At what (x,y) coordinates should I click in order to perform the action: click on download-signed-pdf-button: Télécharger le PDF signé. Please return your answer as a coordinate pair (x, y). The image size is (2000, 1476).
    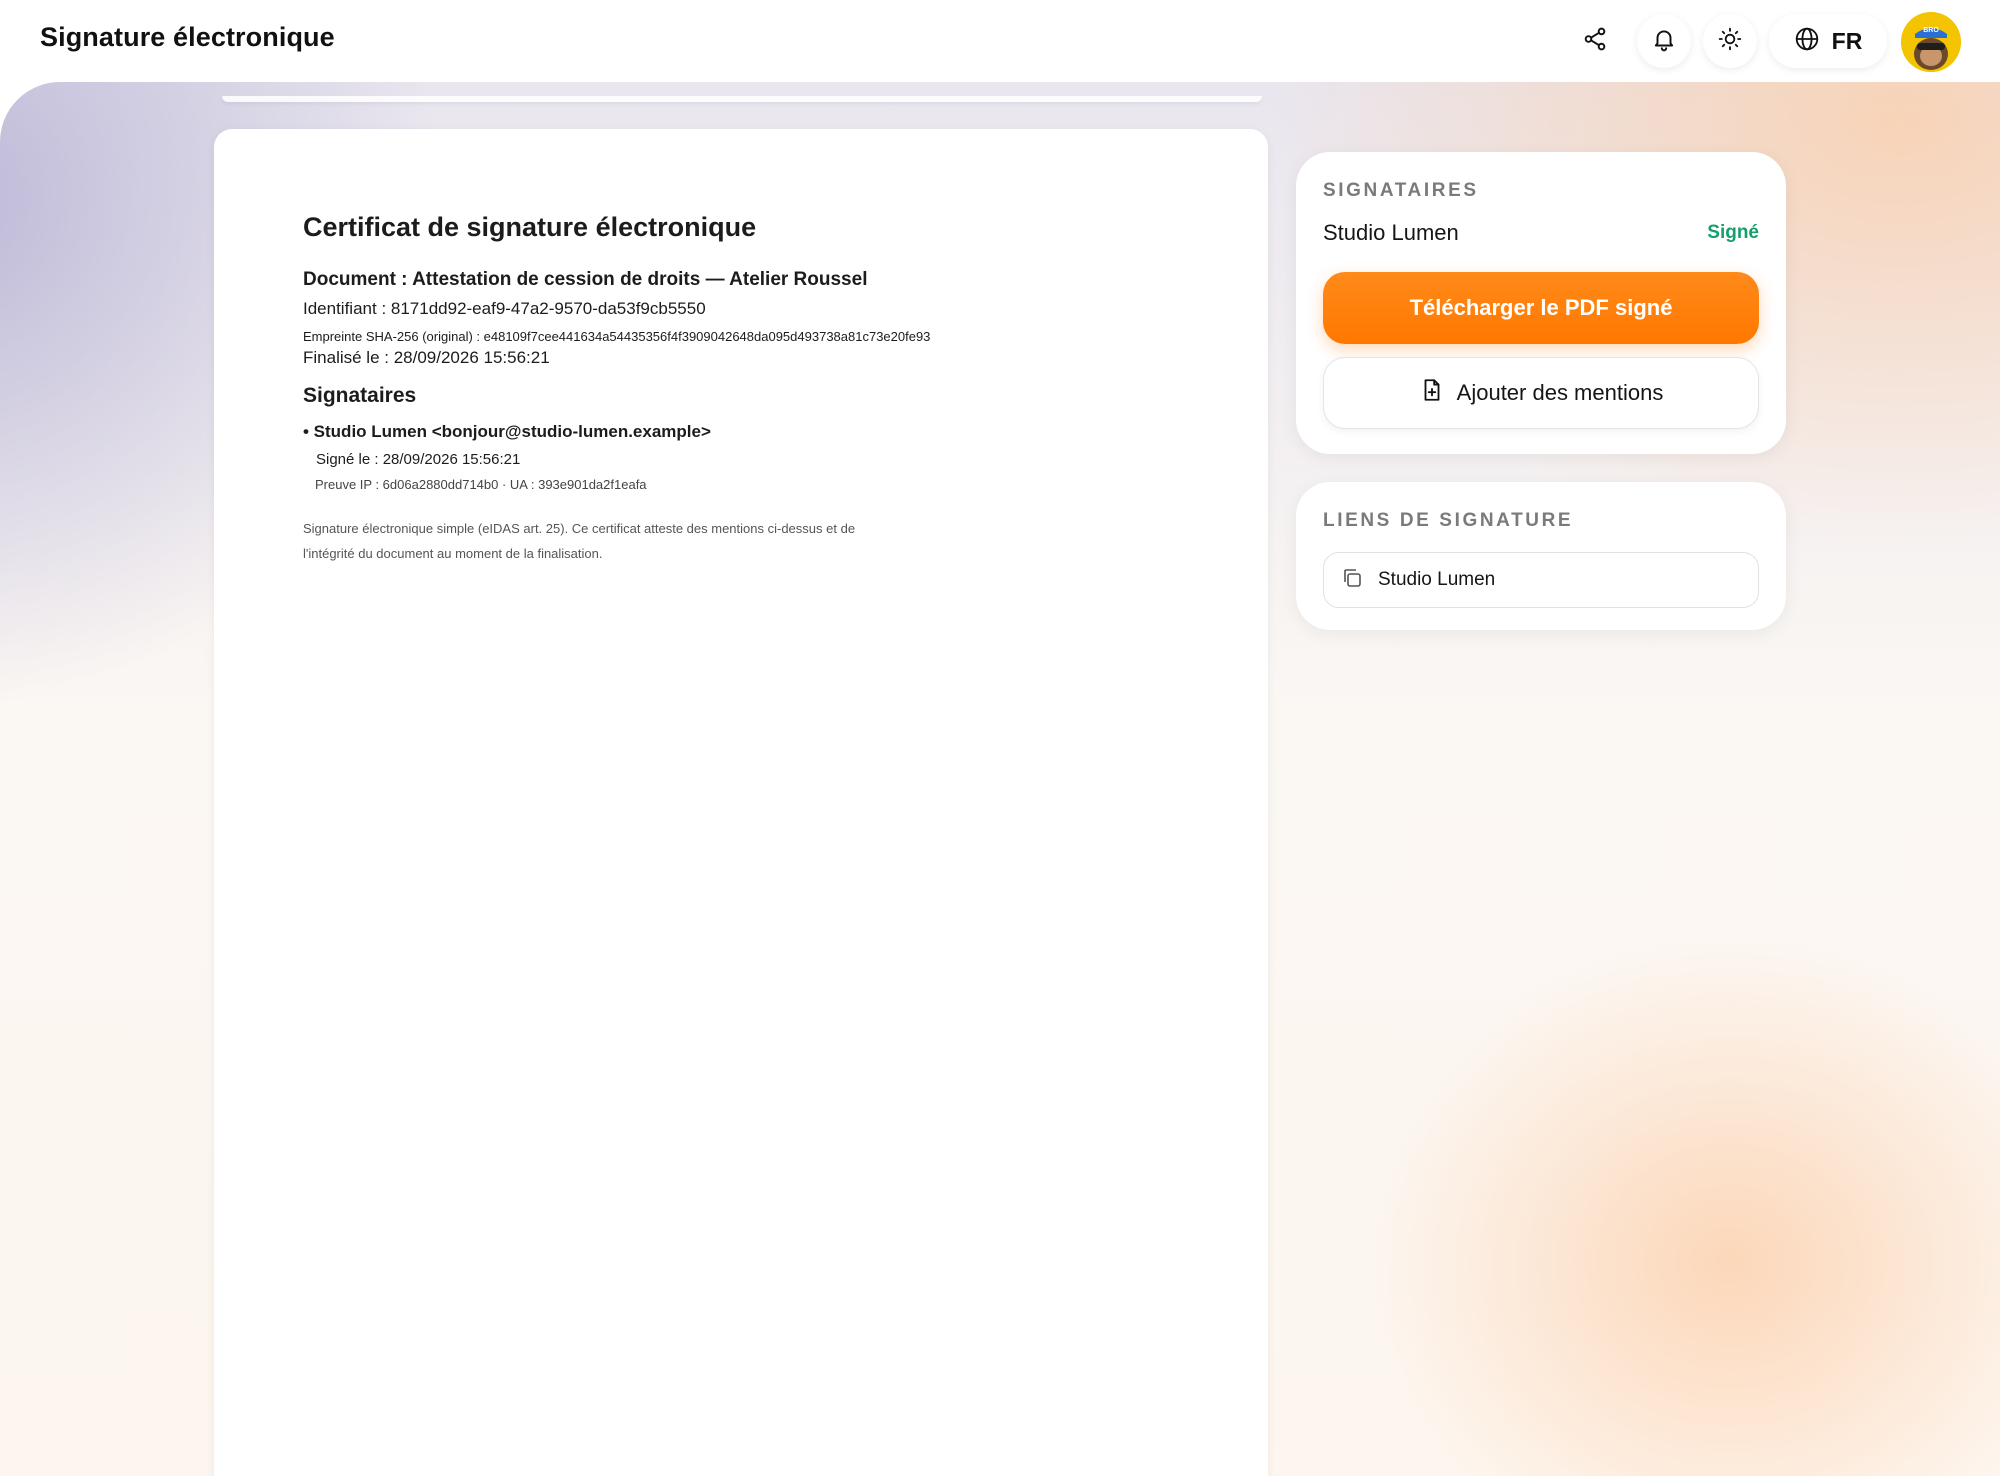
    Looking at the image, I should click on (1541, 308).